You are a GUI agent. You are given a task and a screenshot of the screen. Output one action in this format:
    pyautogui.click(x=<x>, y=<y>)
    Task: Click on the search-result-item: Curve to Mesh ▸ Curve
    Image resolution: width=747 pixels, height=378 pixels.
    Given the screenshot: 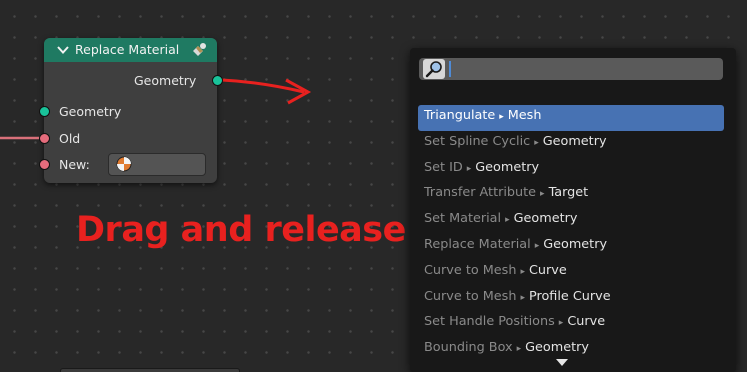 What is the action you would take?
    pyautogui.click(x=571, y=273)
    